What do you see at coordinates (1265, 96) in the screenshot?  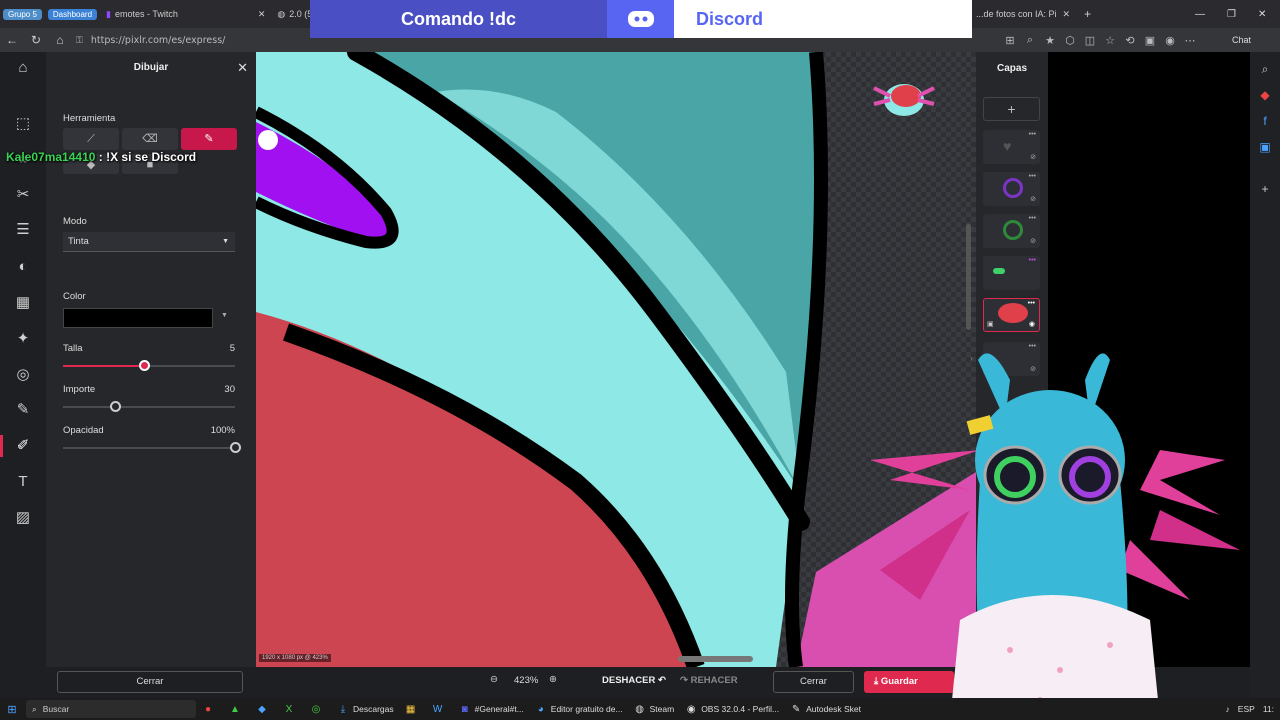 I see `shopping-icon: ◆` at bounding box center [1265, 96].